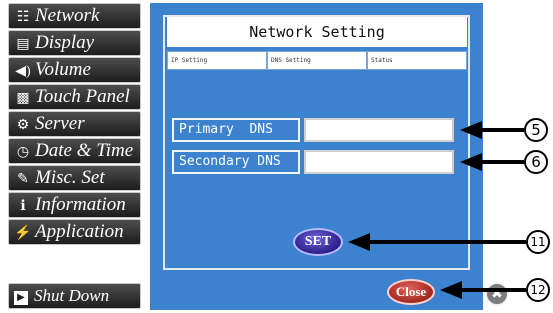 The image size is (553, 313). Describe the element at coordinates (318, 242) in the screenshot. I see `set-button: SET` at that location.